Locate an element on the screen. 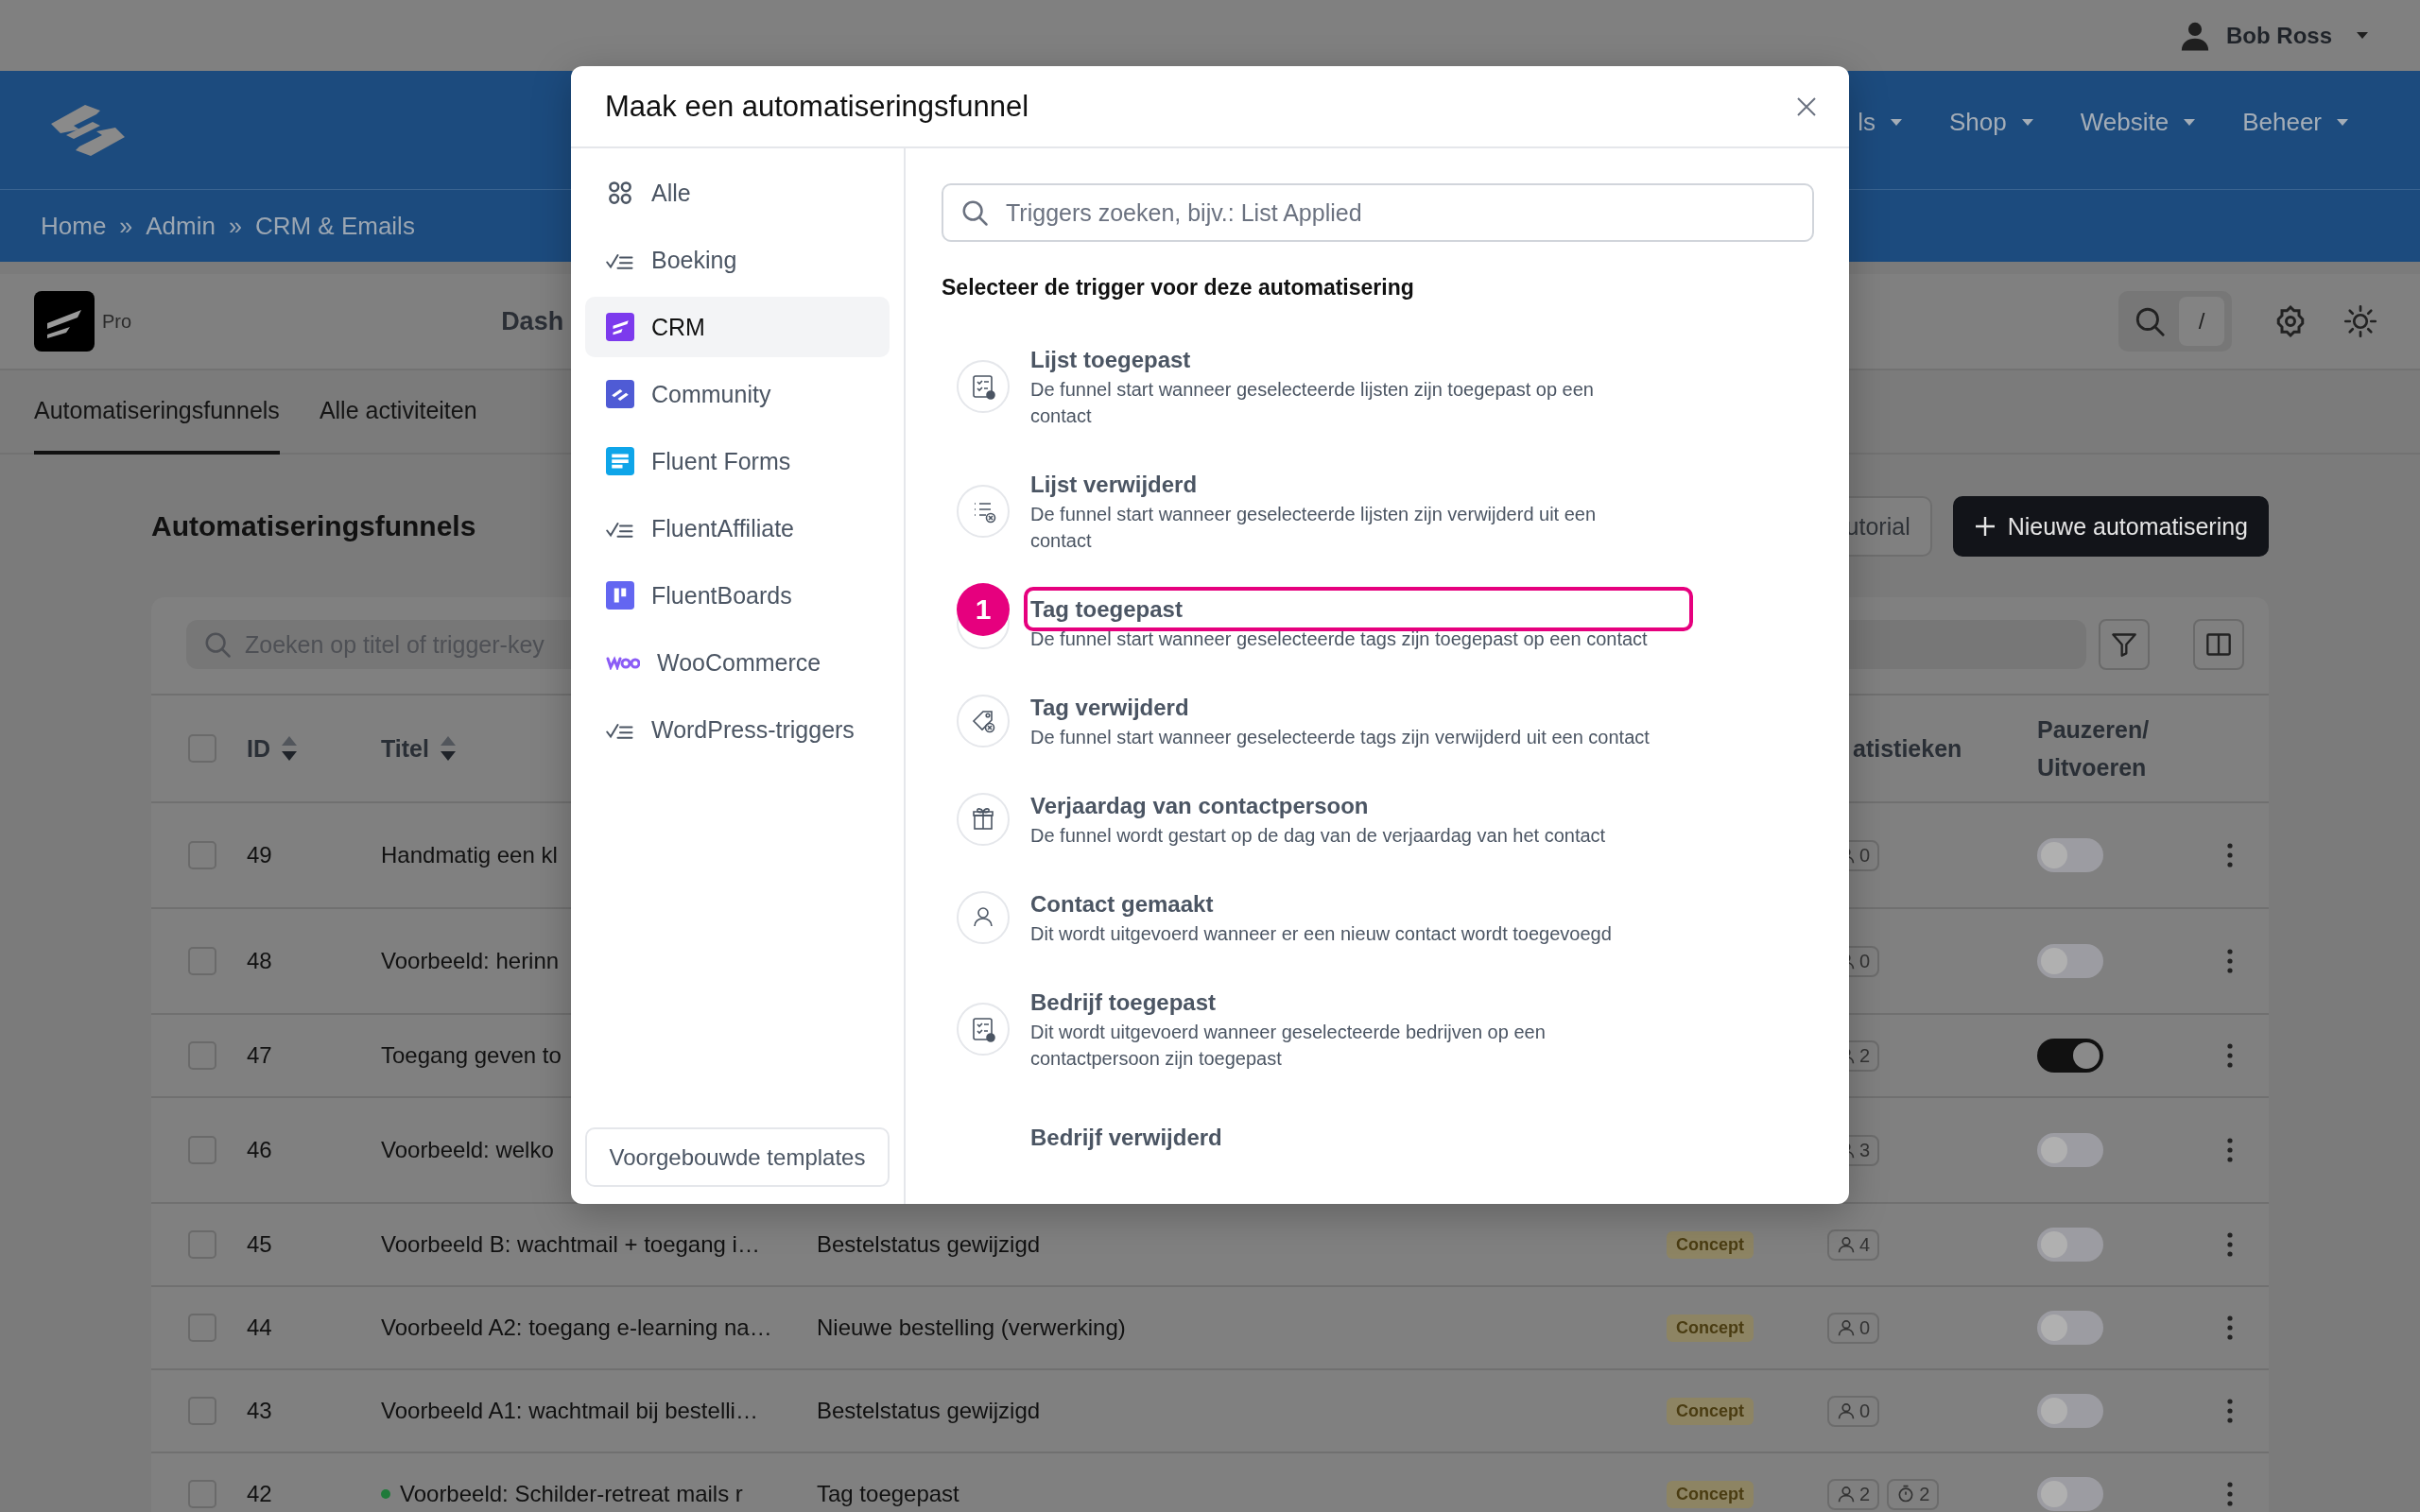  new-automation-button: Nieuwe automatisering is located at coordinates (2110, 526).